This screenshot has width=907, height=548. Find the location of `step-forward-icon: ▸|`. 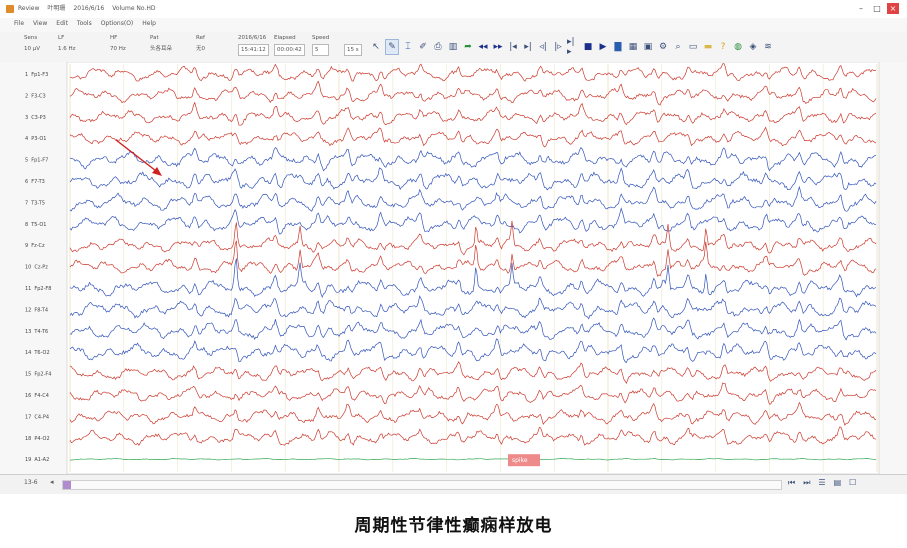

step-forward-icon: ▸| is located at coordinates (528, 47).